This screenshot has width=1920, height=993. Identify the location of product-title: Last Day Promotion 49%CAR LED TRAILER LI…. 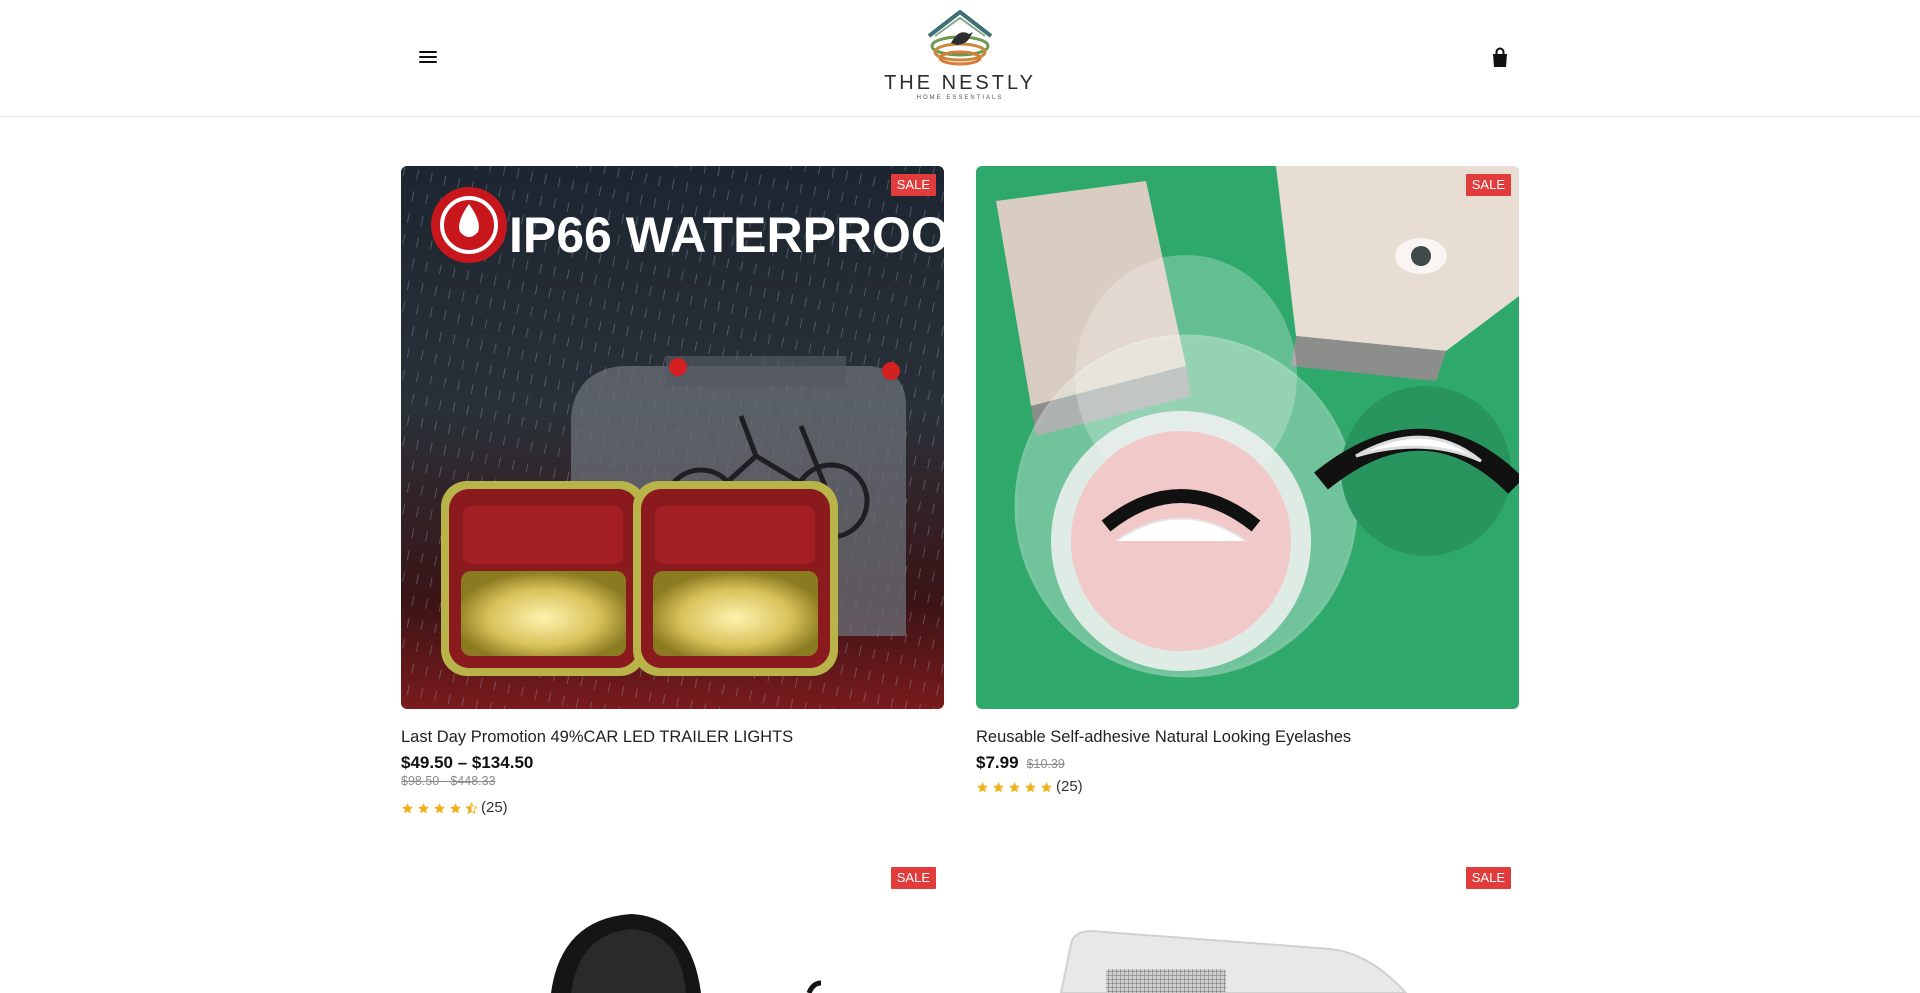
(672, 737).